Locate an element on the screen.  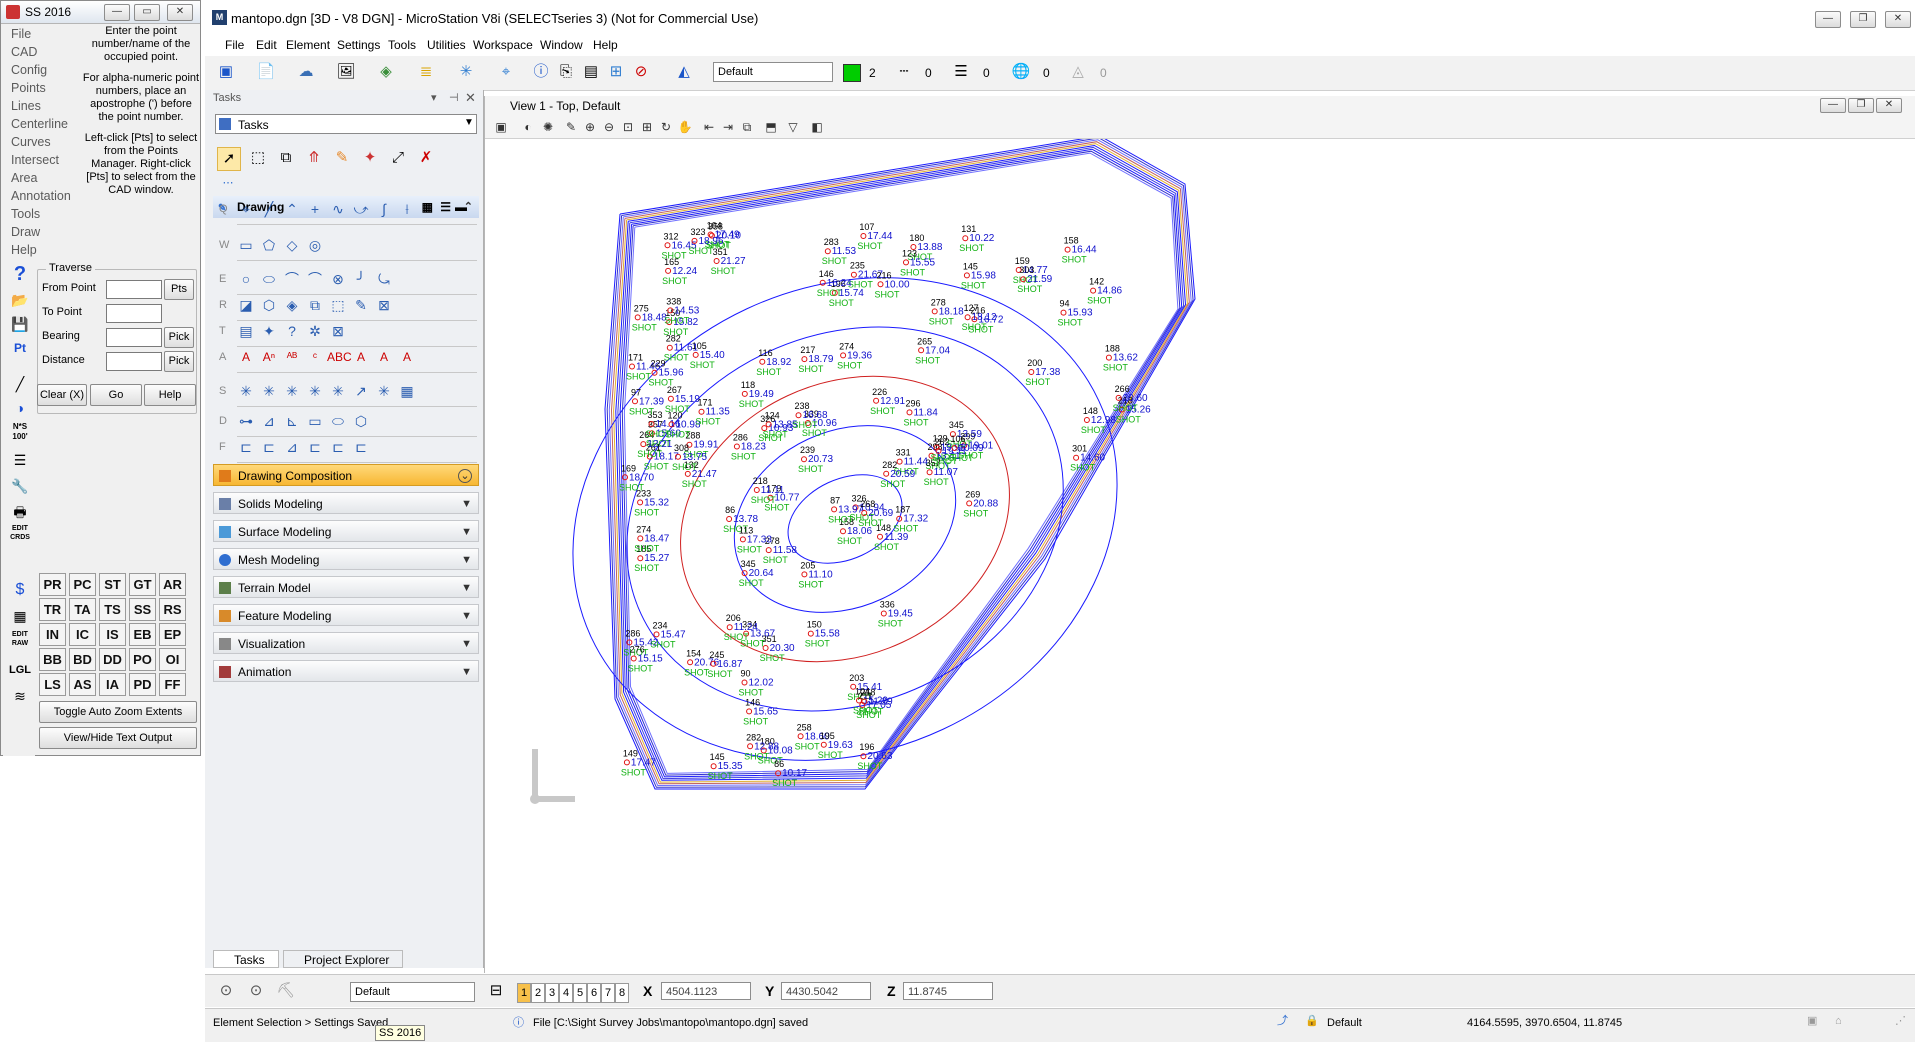
active-color-number: 2 is located at coordinates (872, 73).